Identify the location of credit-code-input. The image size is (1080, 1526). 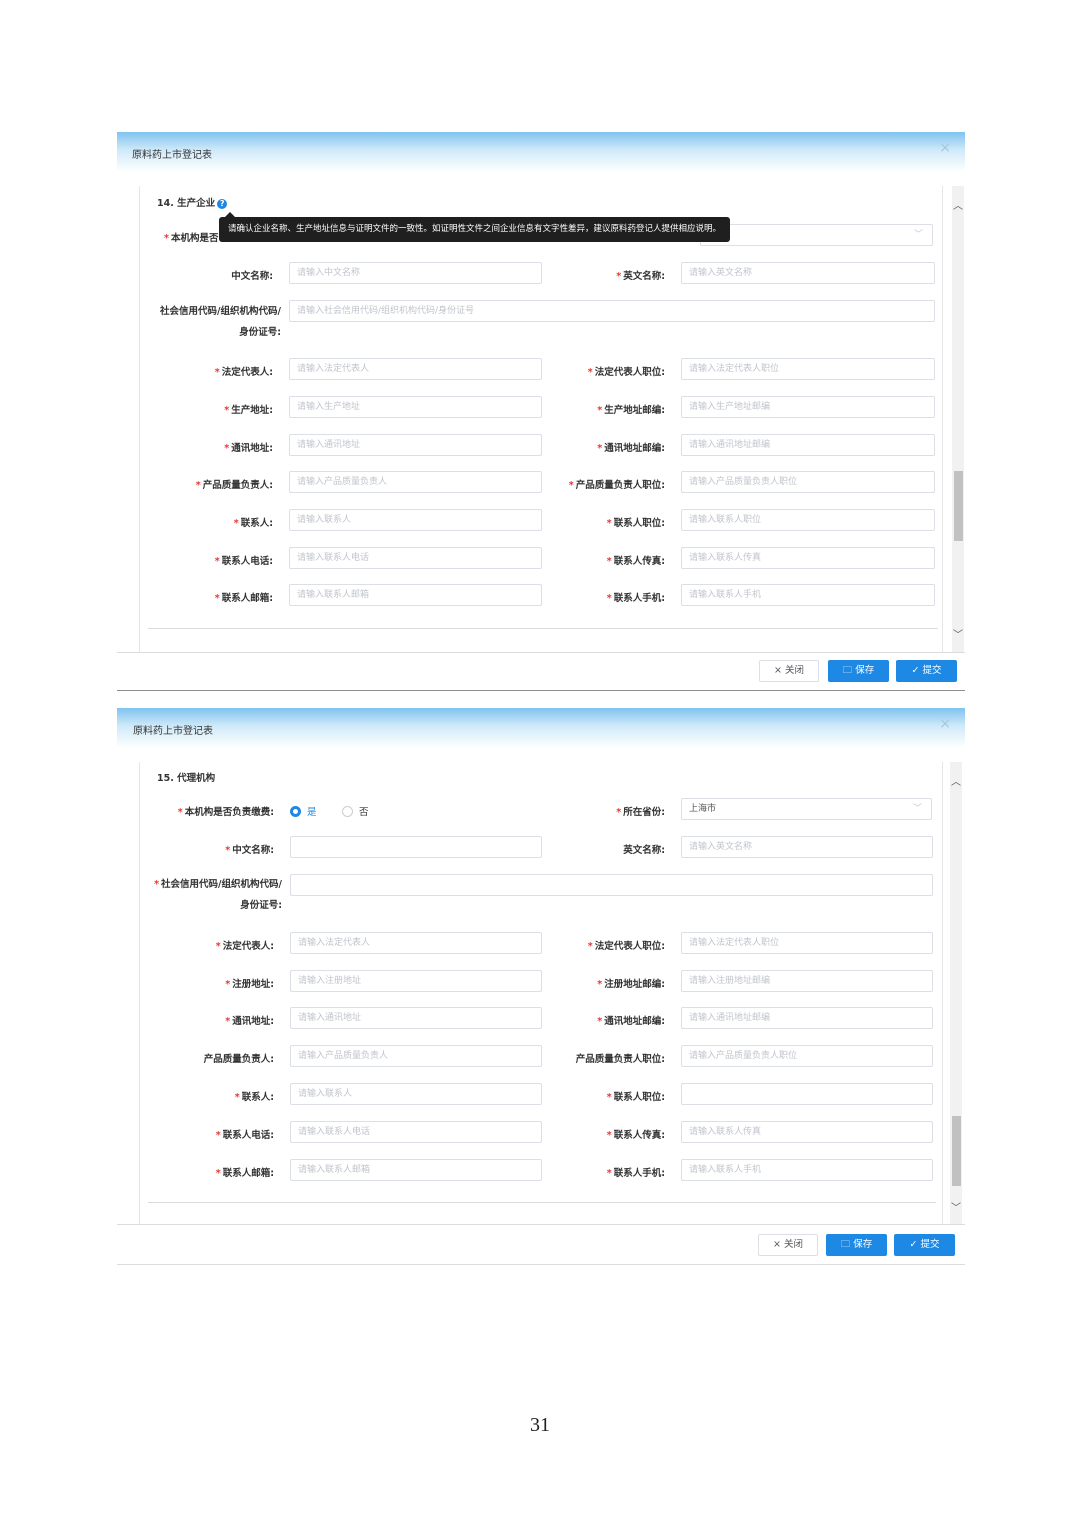
(611, 885).